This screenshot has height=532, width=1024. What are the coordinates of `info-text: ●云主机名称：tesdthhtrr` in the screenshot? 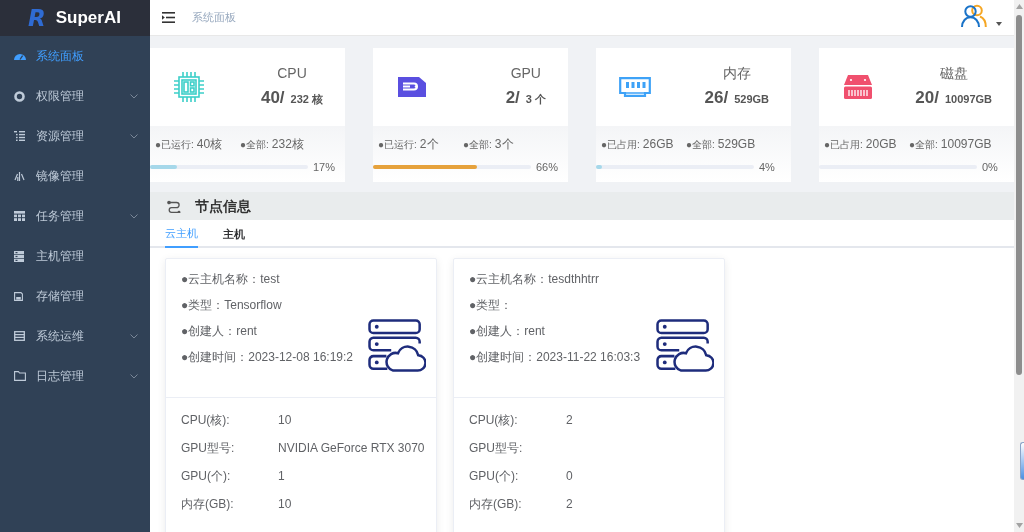 It's located at (534, 279).